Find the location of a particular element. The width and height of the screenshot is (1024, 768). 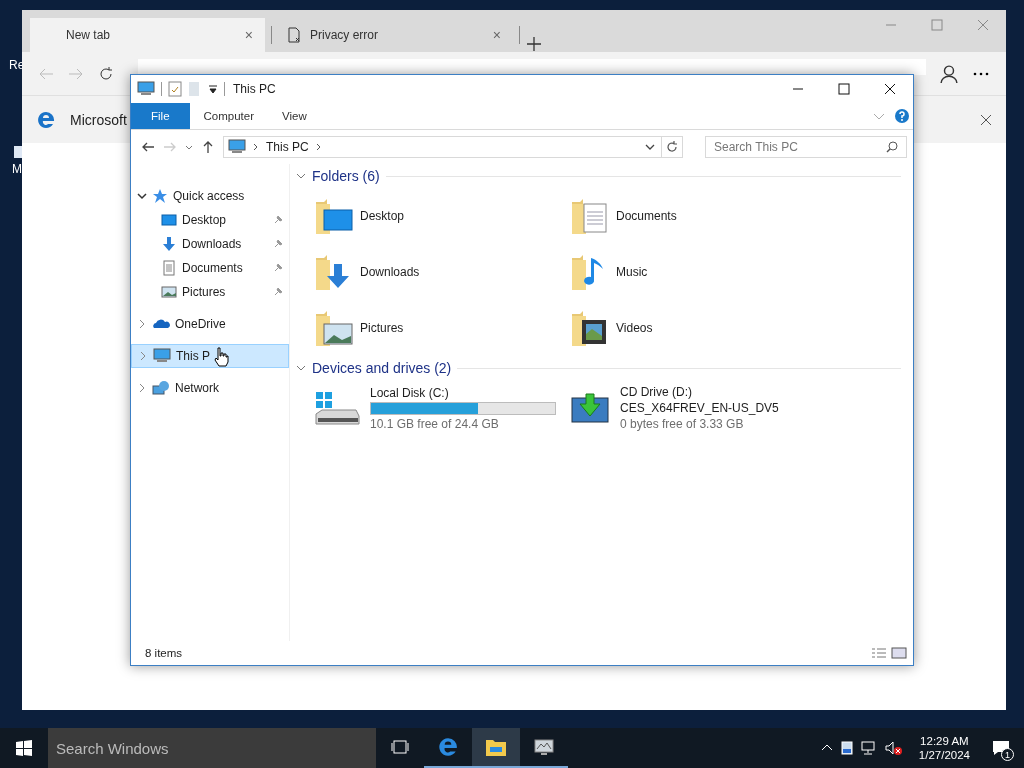

nav-item: Network is located at coordinates (210, 388).